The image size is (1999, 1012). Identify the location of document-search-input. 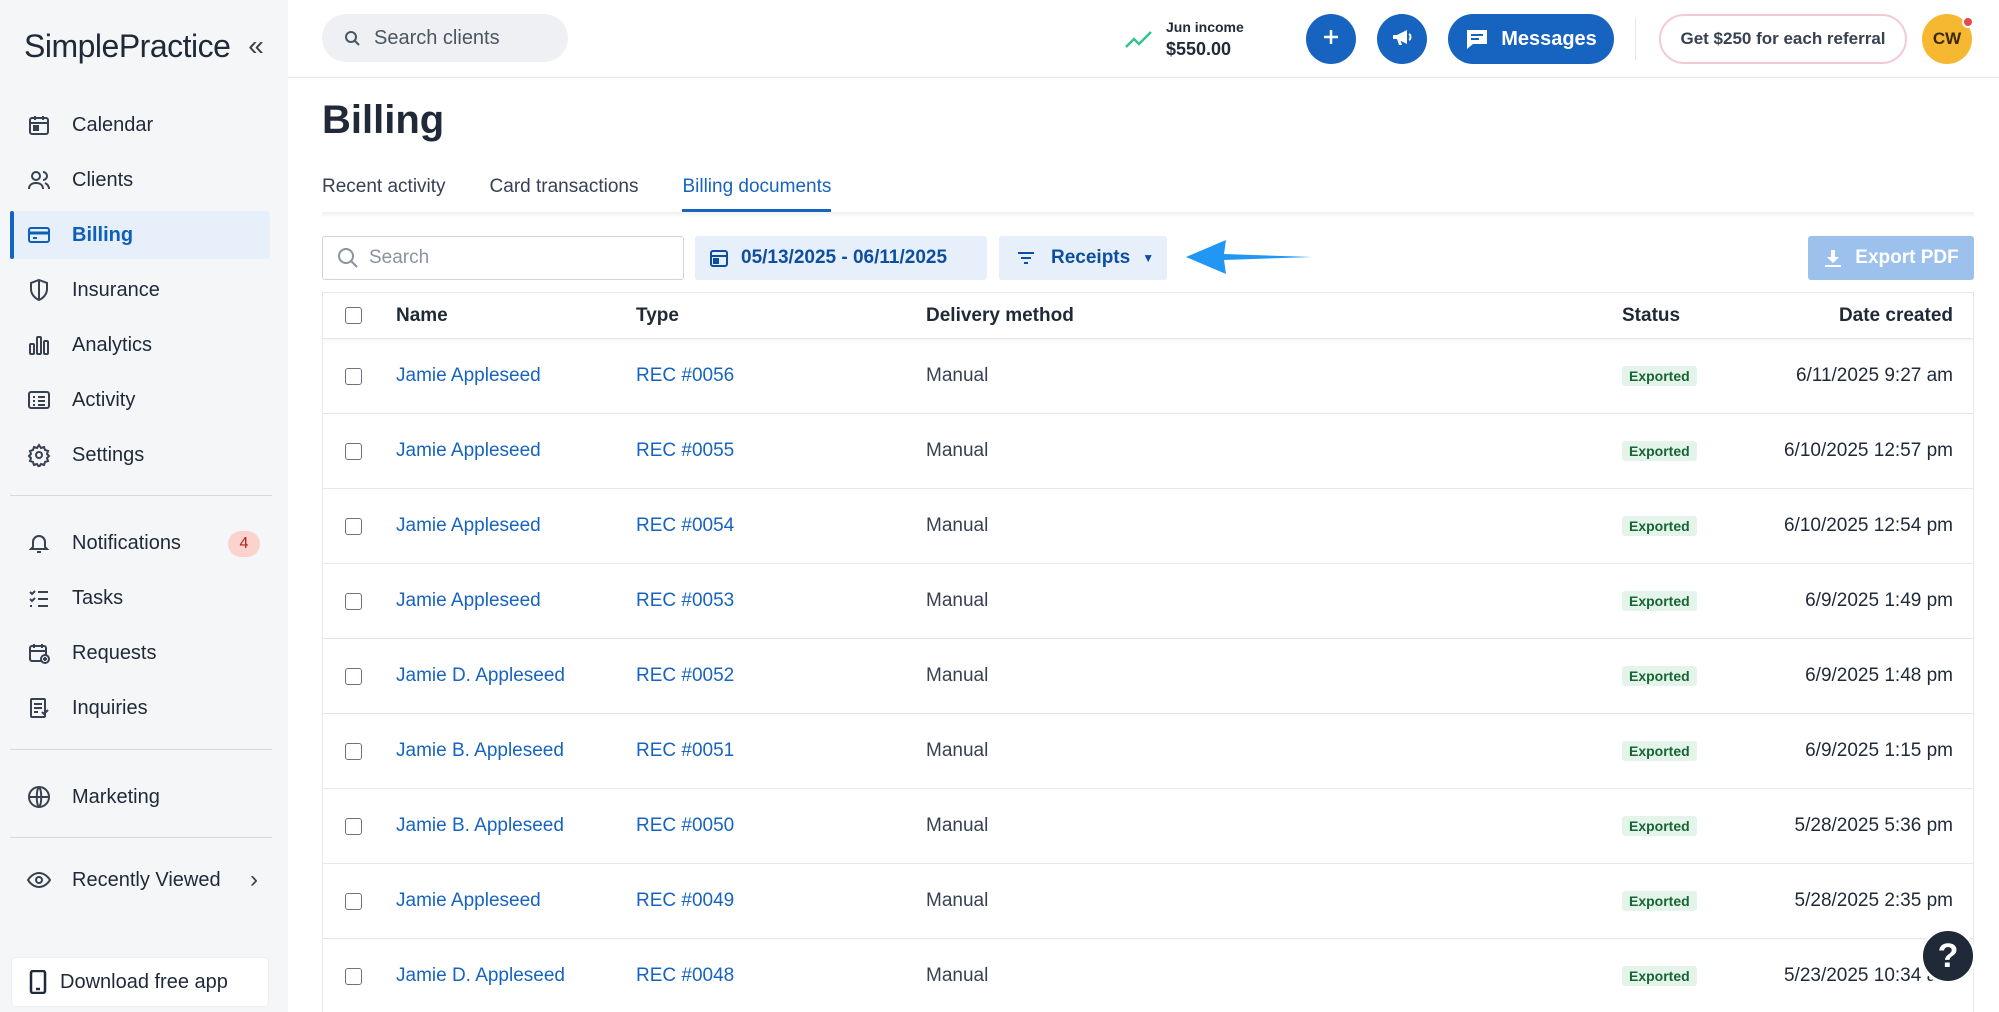
(519, 258).